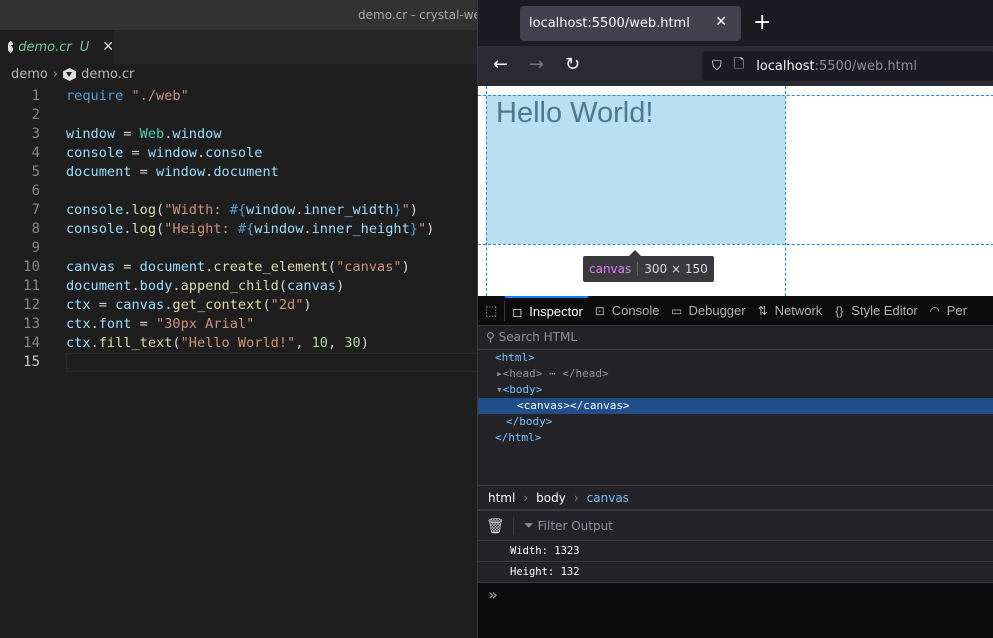 The image size is (993, 638). I want to click on code-token: ", so click(405, 210).